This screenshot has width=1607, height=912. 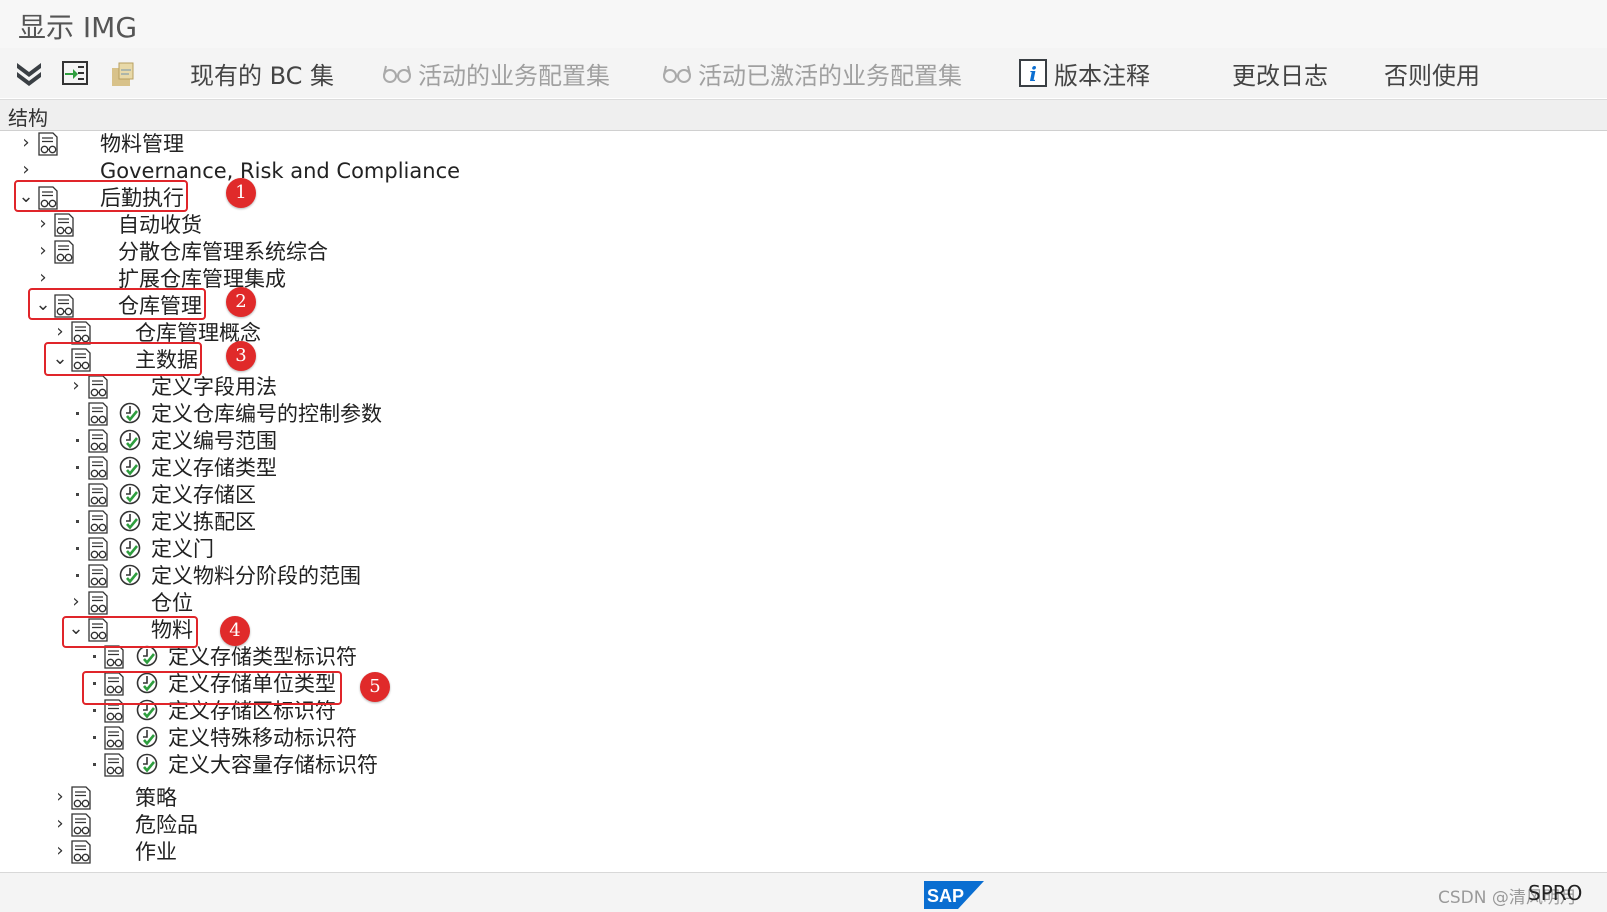 What do you see at coordinates (241, 302) in the screenshot?
I see `step-marker: 2` at bounding box center [241, 302].